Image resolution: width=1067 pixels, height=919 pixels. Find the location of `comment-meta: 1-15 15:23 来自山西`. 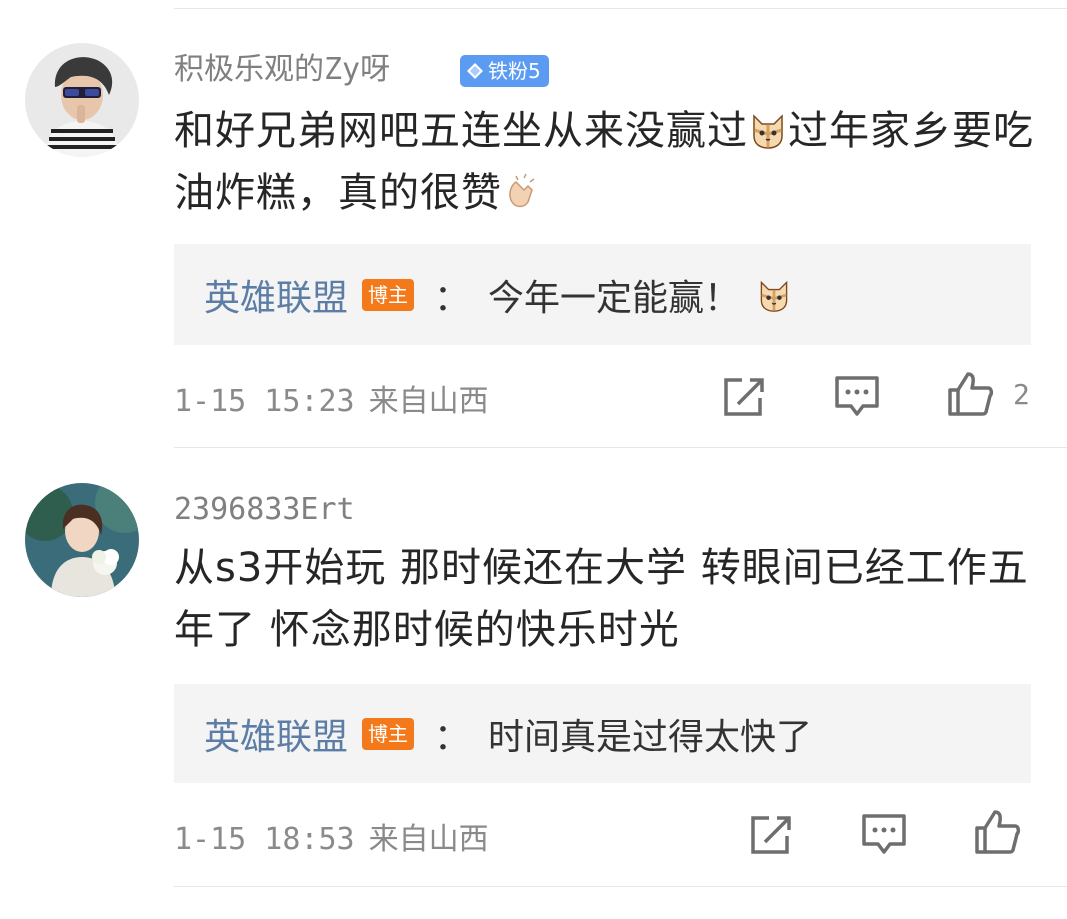

comment-meta: 1-15 15:23 来自山西 is located at coordinates (331, 398).